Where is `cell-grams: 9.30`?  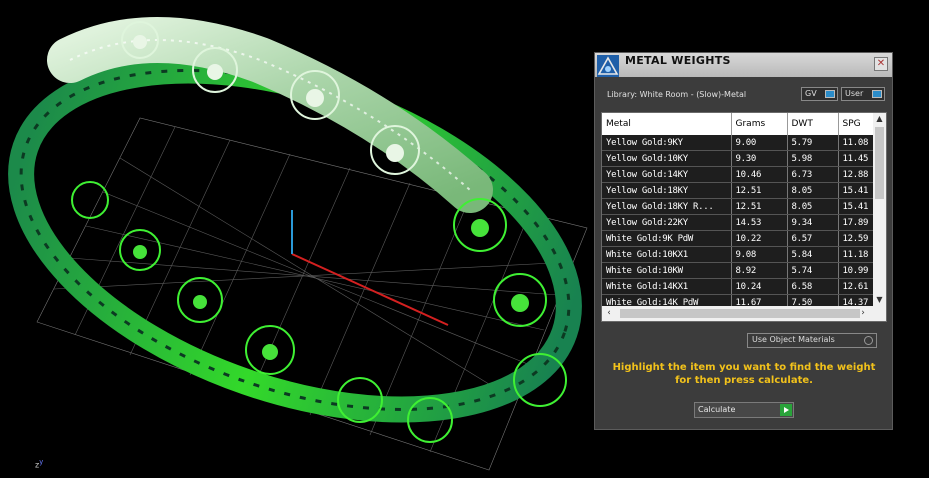
cell-grams: 9.30 is located at coordinates (759, 158).